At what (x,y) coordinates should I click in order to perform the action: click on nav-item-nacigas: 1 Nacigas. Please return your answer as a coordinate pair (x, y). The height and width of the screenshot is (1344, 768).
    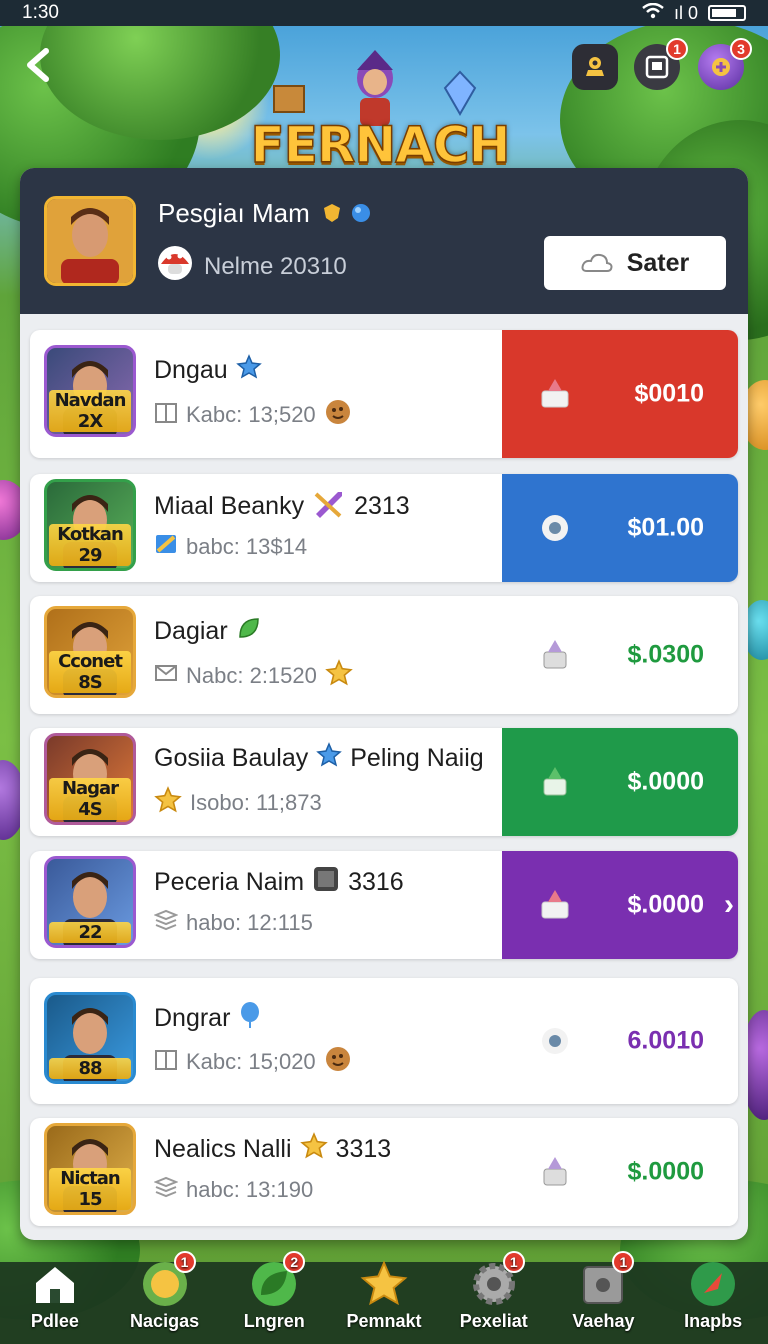
    Looking at the image, I should click on (165, 1291).